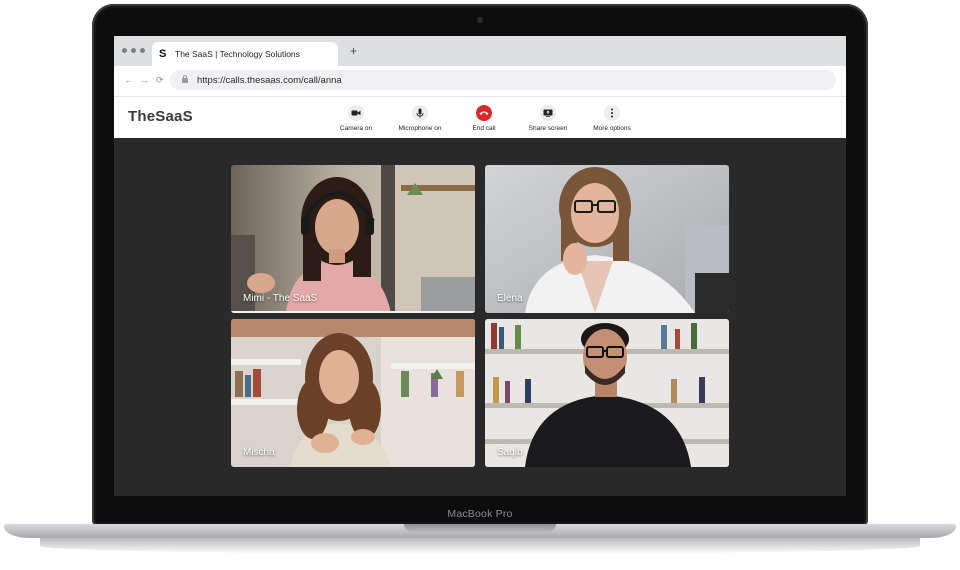 This screenshot has width=960, height=570. I want to click on more-options-label: More options, so click(612, 128).